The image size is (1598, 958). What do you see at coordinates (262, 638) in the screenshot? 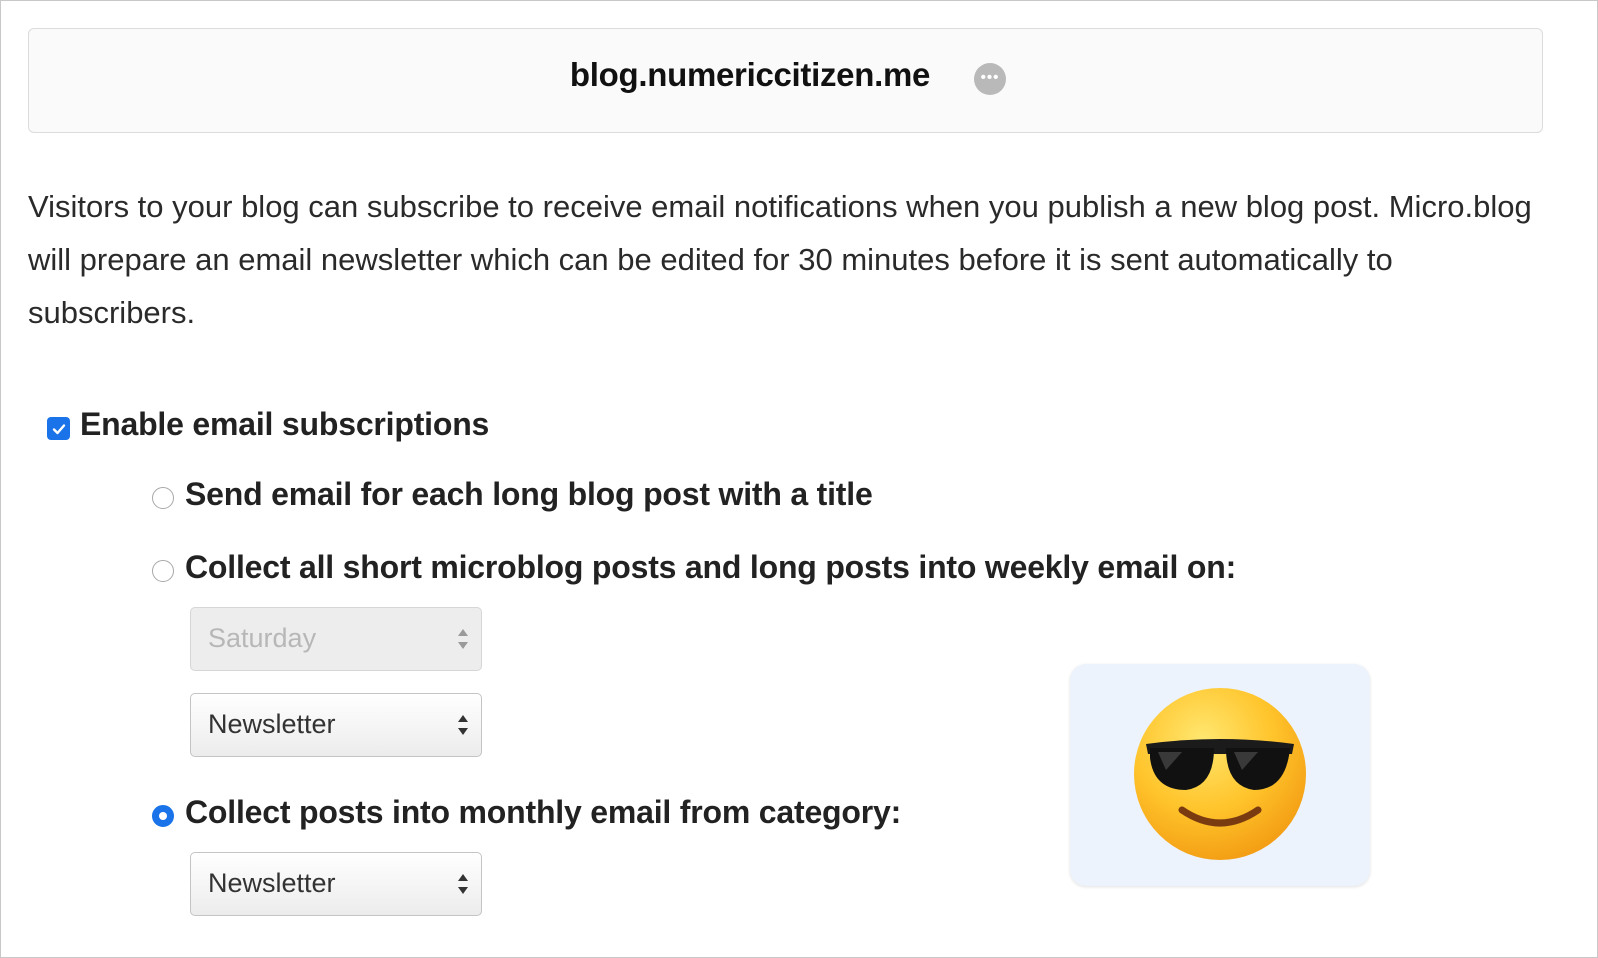
I see `weekly-day-select-value: Saturday` at bounding box center [262, 638].